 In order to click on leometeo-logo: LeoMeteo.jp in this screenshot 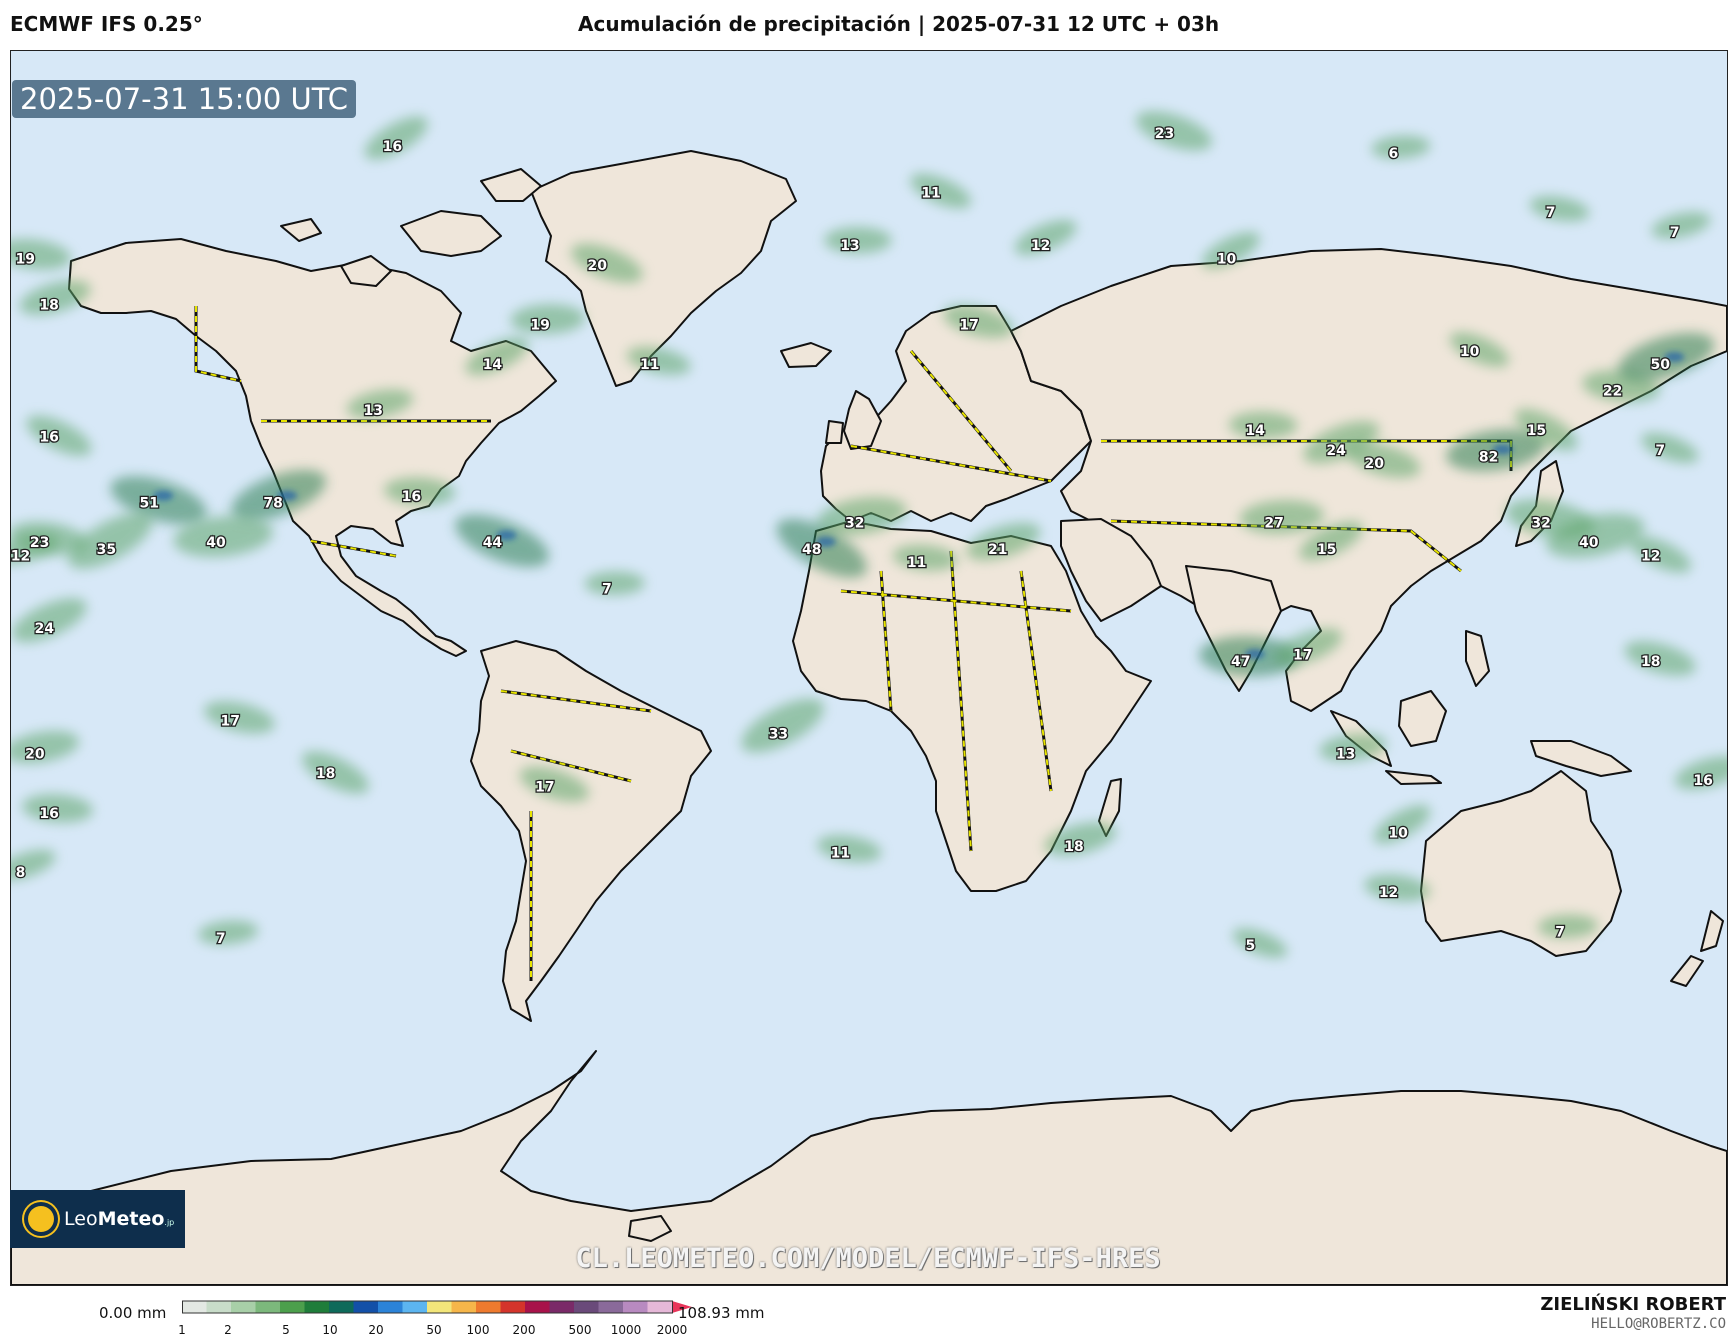, I will do `click(97, 1219)`.